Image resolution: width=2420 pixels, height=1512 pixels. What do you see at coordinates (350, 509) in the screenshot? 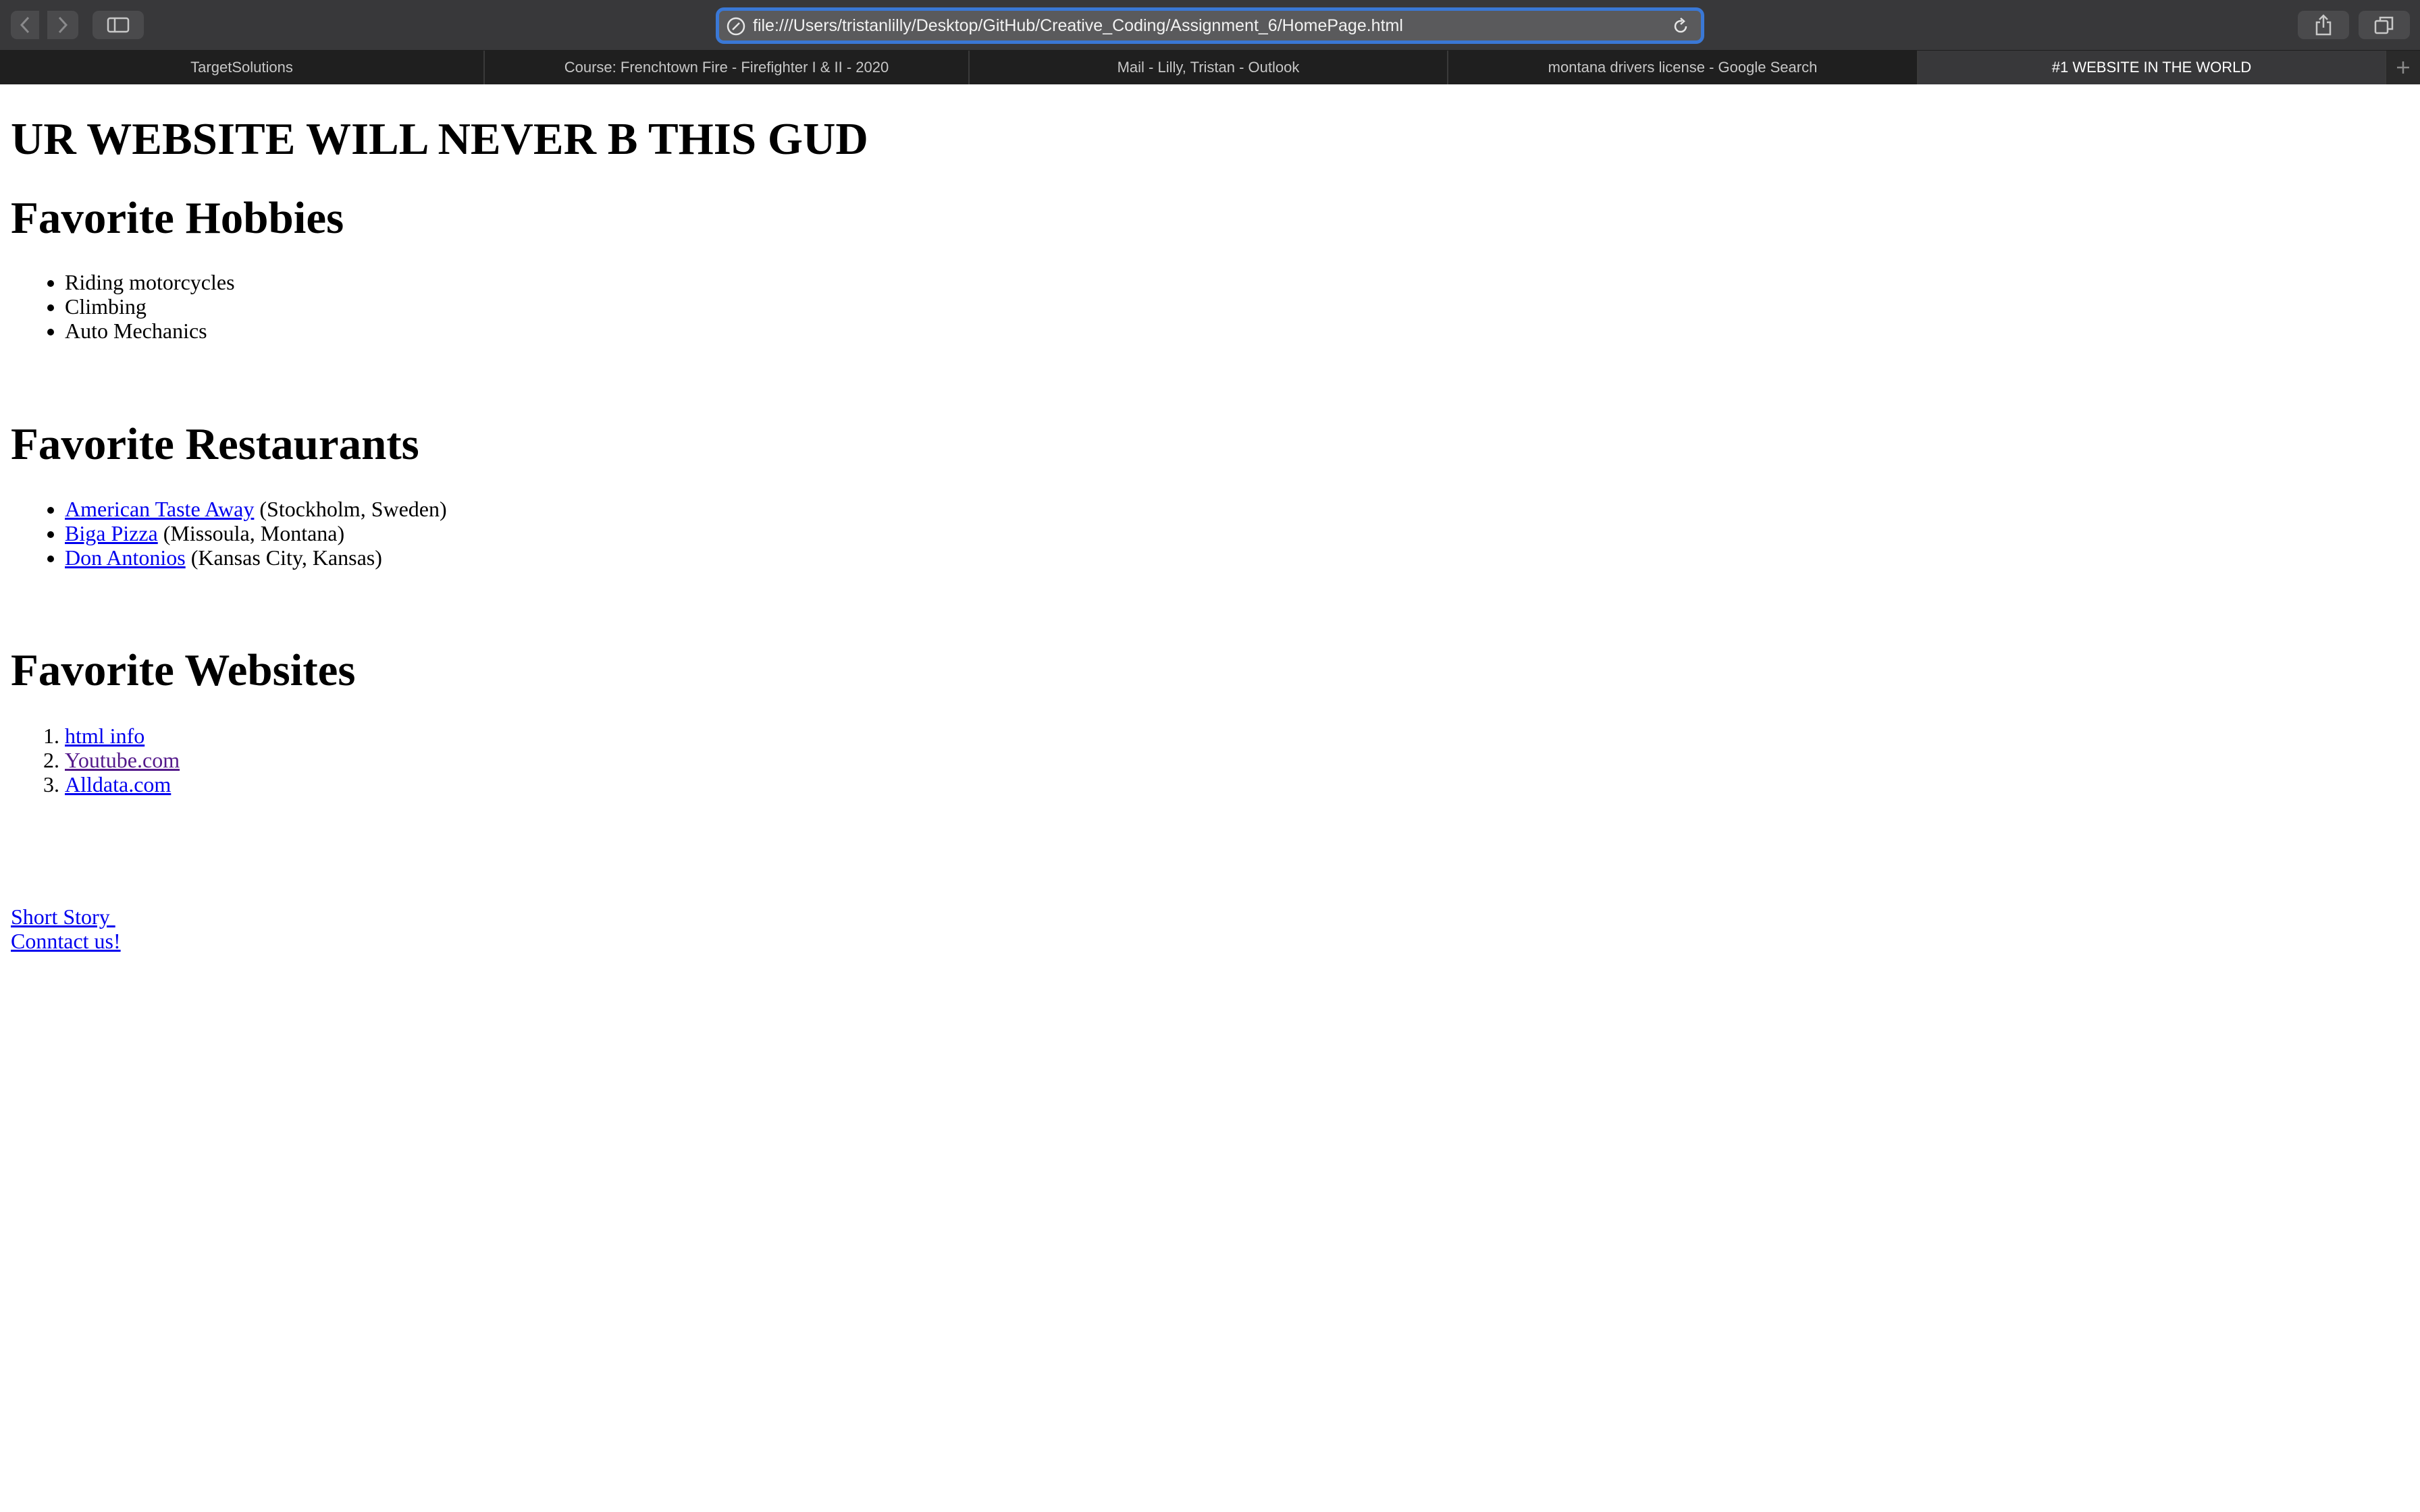
I see `restaurant-location: (Stockholm, Sweden)` at bounding box center [350, 509].